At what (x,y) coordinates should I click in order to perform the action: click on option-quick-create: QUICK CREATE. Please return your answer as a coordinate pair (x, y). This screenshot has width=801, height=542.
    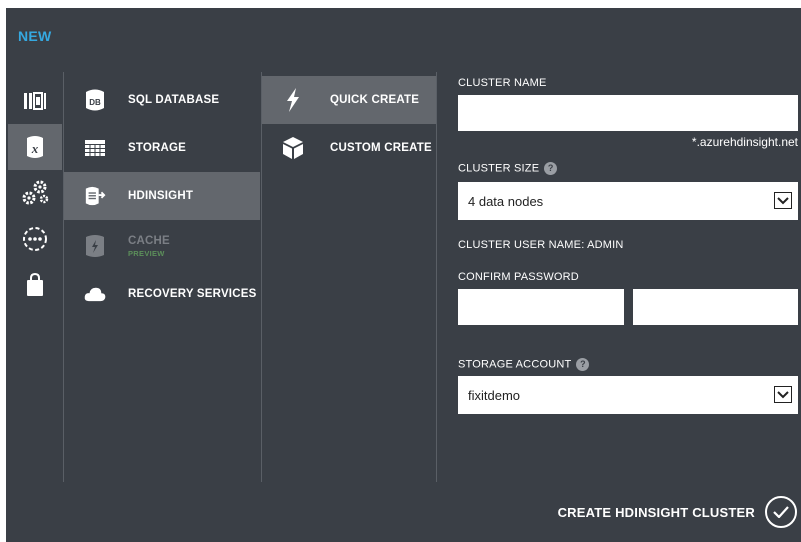
    Looking at the image, I should click on (349, 100).